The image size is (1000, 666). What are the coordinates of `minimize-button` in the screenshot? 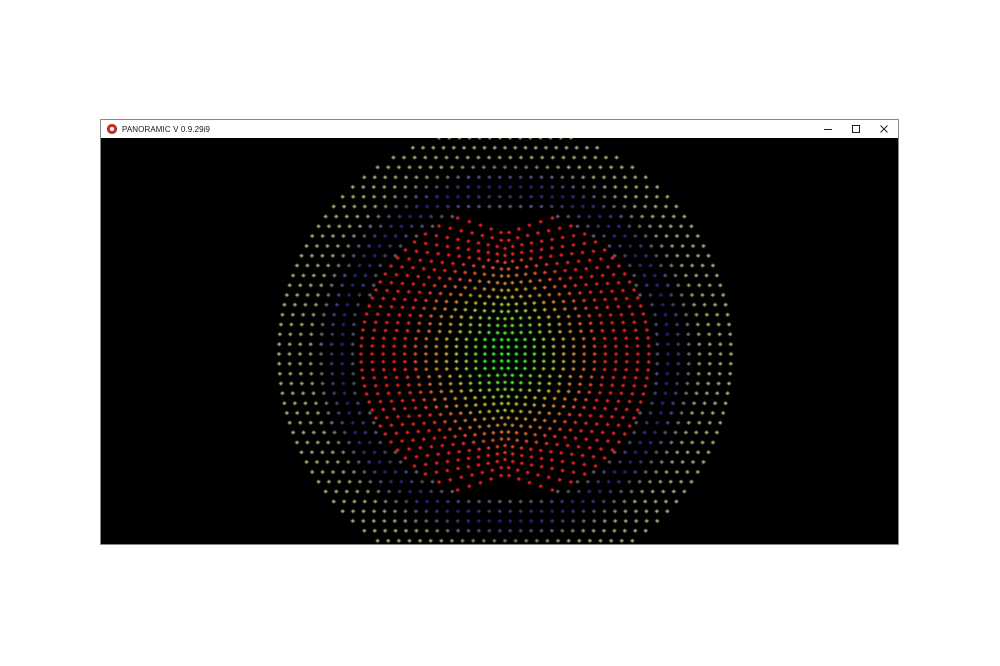 It's located at (828, 129).